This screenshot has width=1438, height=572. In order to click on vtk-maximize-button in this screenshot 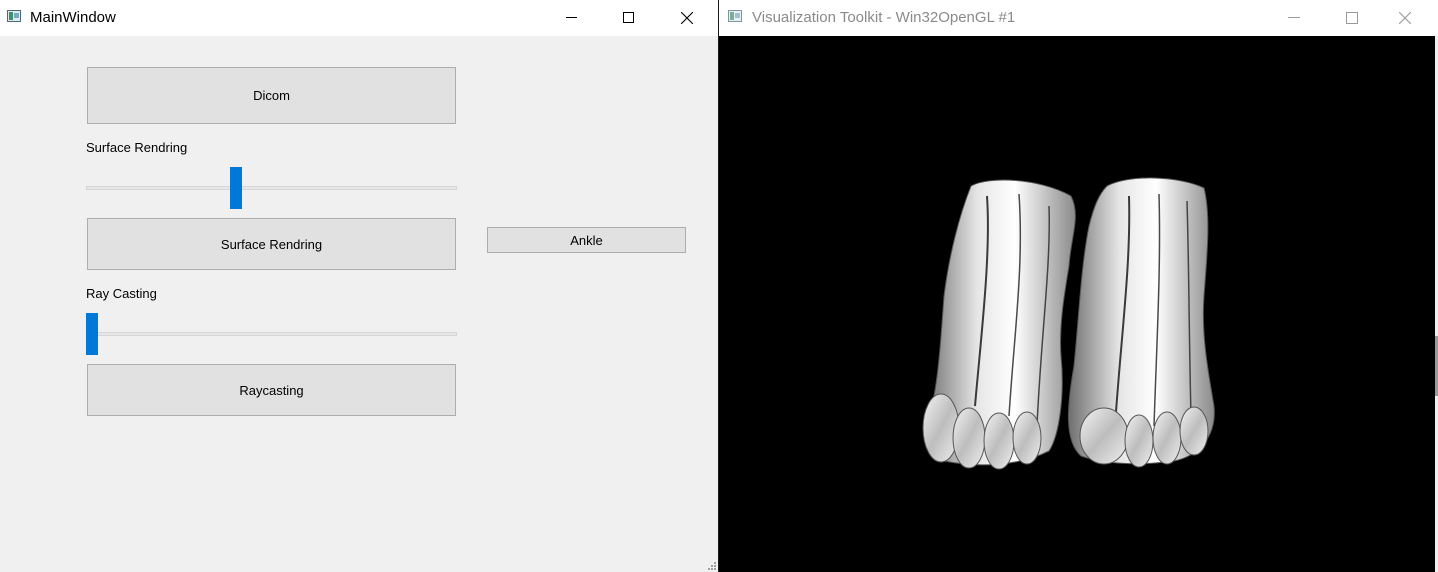, I will do `click(1352, 18)`.